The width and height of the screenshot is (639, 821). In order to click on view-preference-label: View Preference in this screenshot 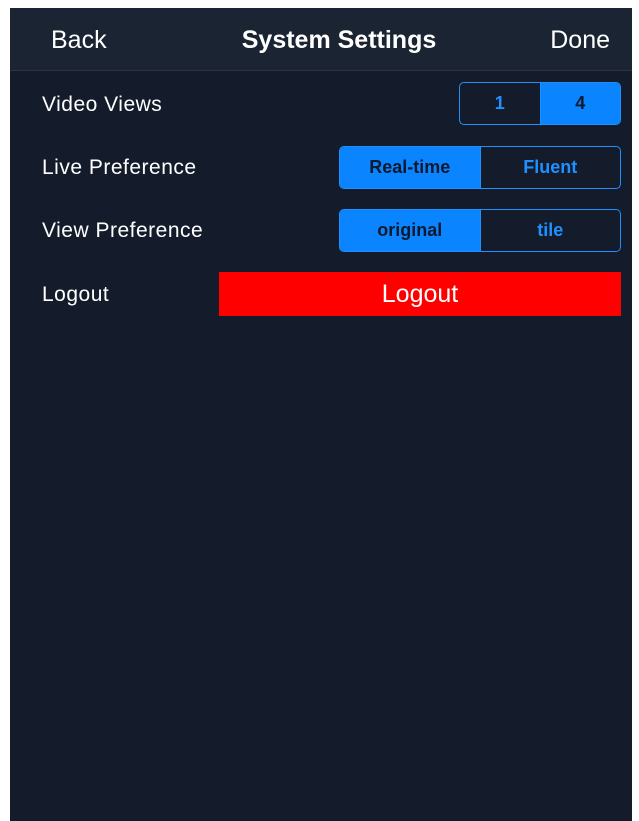, I will do `click(123, 230)`.